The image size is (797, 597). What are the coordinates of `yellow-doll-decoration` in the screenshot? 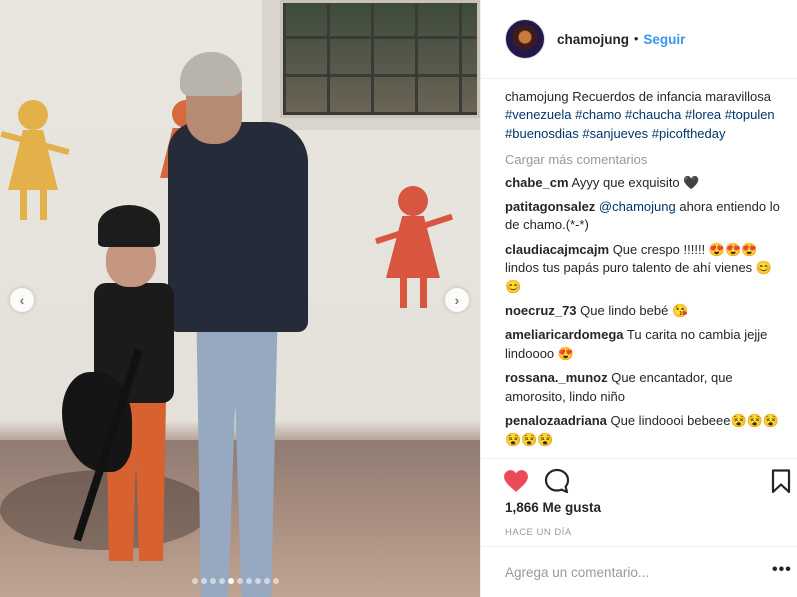 It's located at (35, 160).